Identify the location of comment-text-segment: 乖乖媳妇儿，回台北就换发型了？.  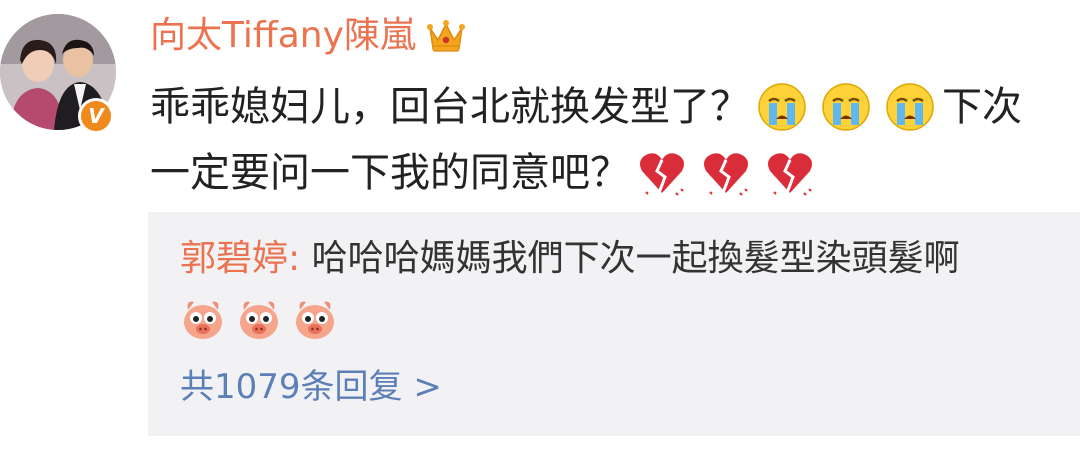
(450, 107).